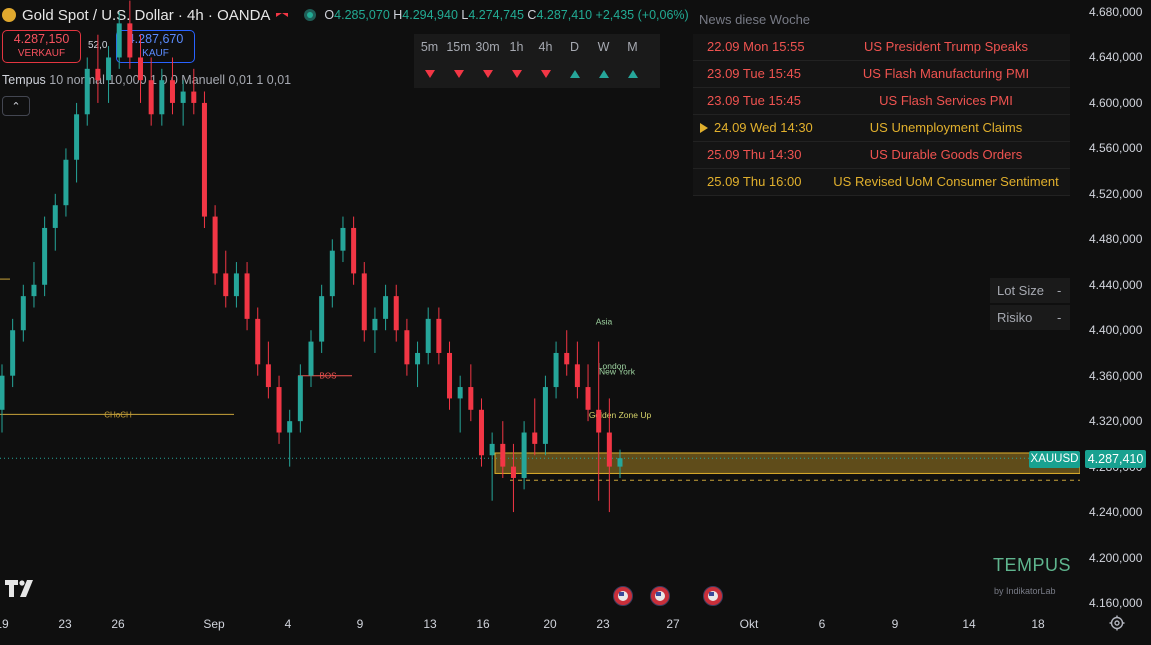  What do you see at coordinates (1116, 239) in the screenshot?
I see `price-tick: 4.480,000` at bounding box center [1116, 239].